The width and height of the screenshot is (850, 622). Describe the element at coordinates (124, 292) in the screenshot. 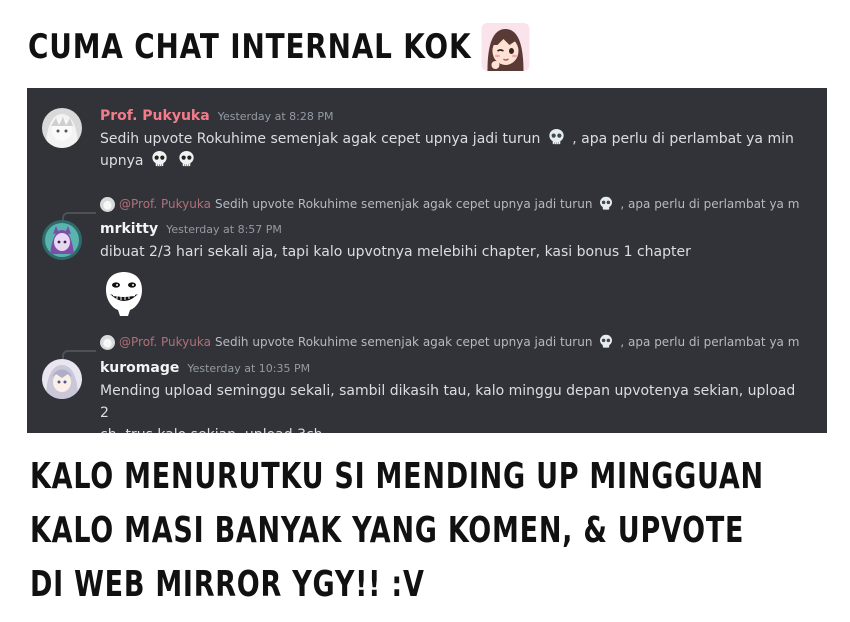

I see `troll-face-sticker-icon` at that location.